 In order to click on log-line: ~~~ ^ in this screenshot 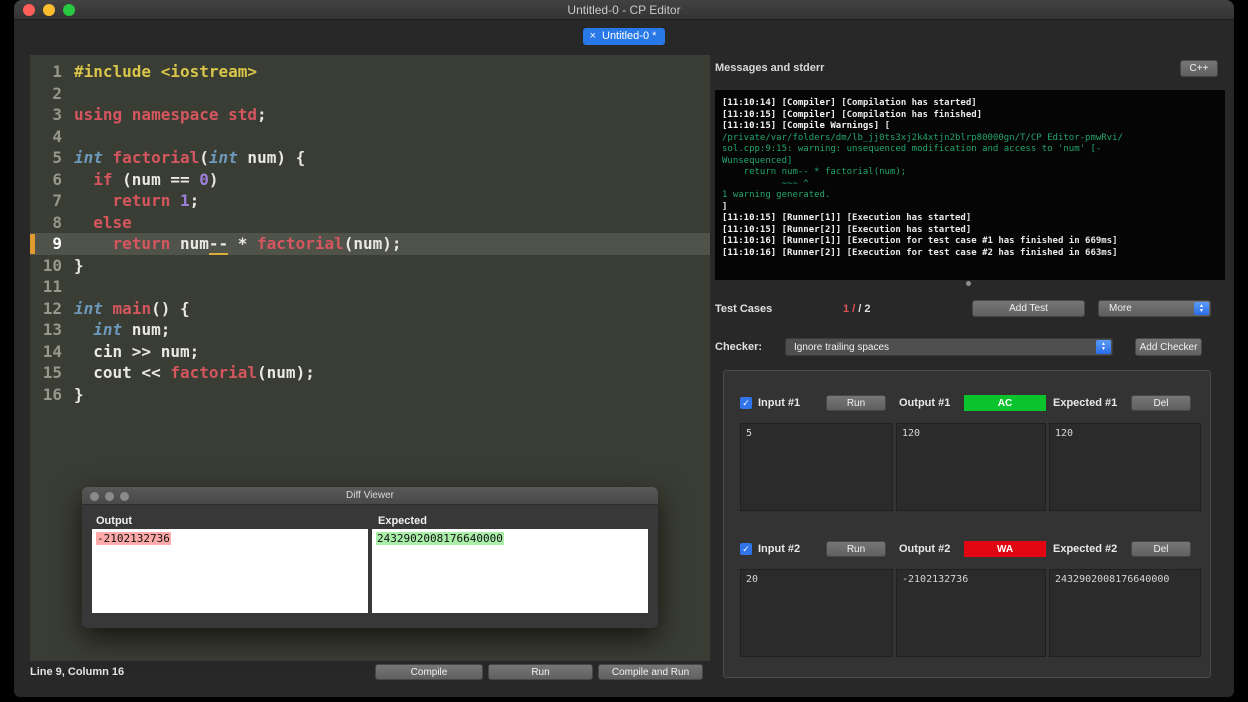, I will do `click(765, 183)`.